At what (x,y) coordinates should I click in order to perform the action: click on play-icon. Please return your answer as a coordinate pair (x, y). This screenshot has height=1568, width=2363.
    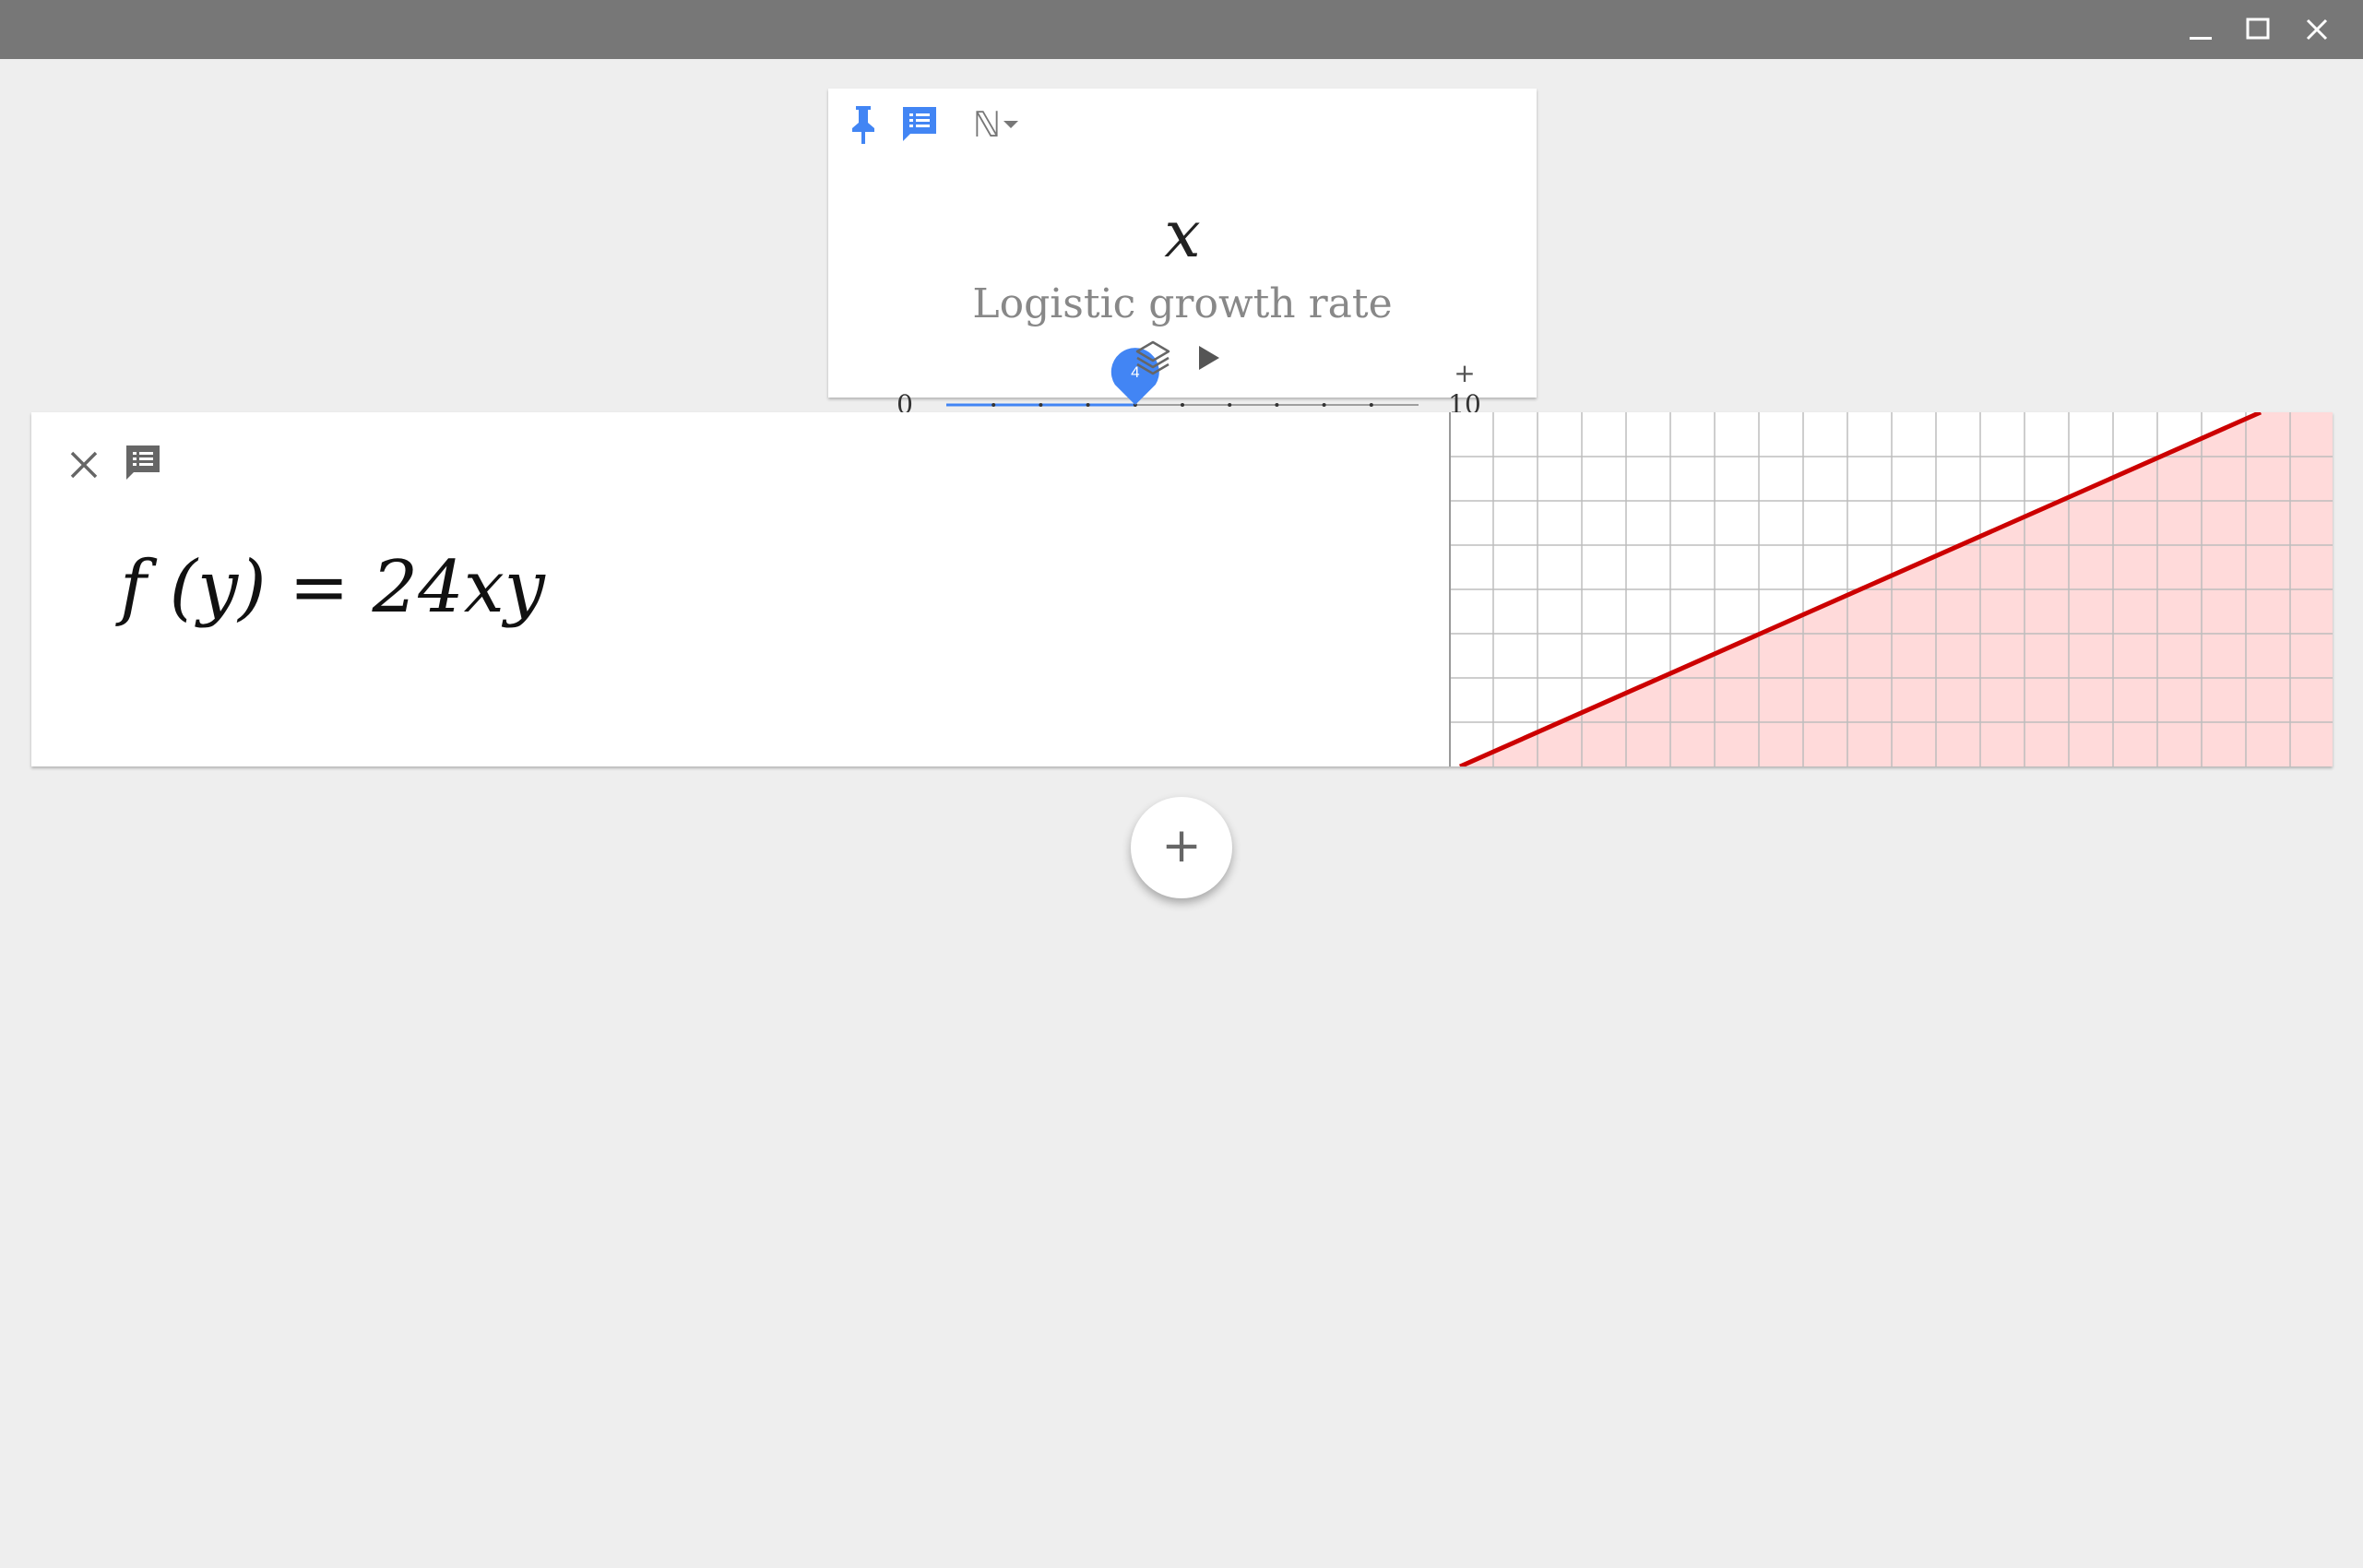
    Looking at the image, I should click on (1208, 357).